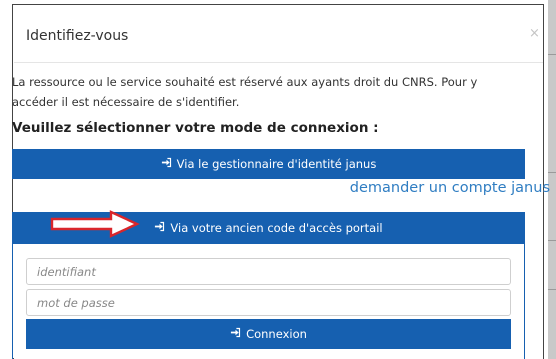 The width and height of the screenshot is (556, 359). What do you see at coordinates (276, 228) in the screenshot?
I see `portal-login-label: Via votre ancien code d'accès portail` at bounding box center [276, 228].